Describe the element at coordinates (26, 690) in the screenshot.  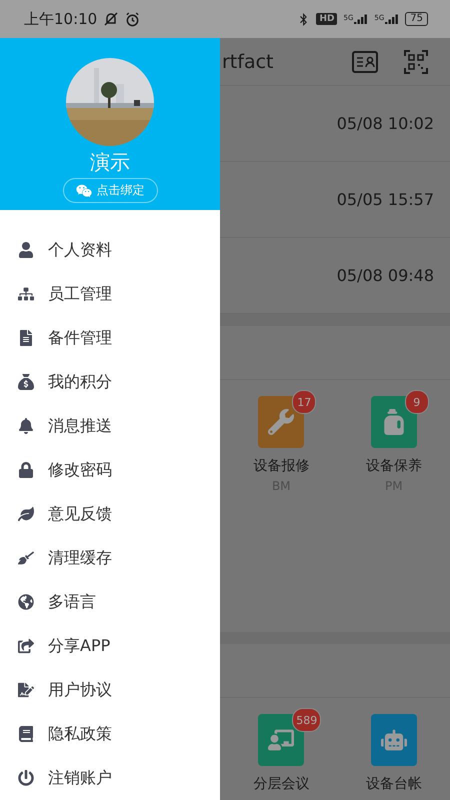
I see `signature-icon` at that location.